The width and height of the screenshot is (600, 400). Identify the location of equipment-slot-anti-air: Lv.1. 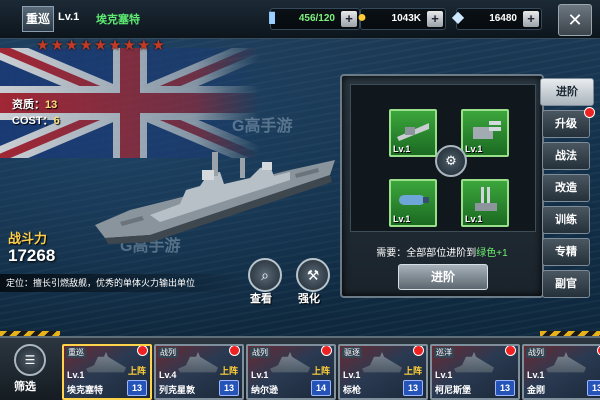
(485, 203).